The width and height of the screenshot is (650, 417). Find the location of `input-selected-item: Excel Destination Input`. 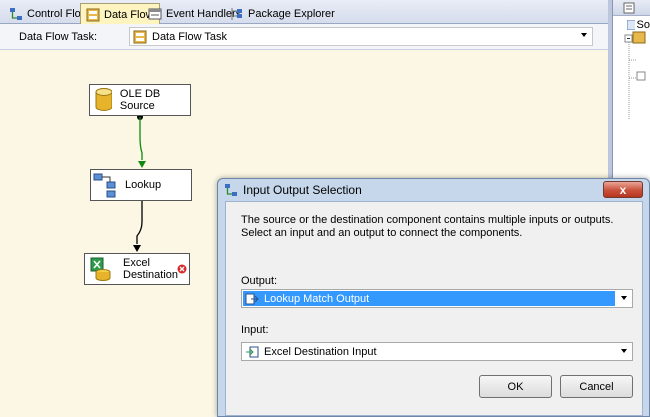

input-selected-item: Excel Destination Input is located at coordinates (309, 352).